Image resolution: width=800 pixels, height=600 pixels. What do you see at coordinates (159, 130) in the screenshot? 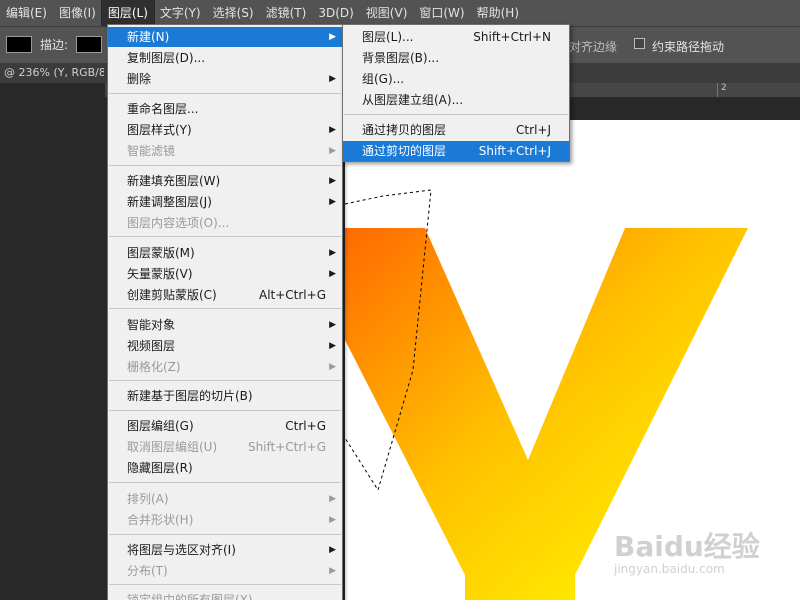
I see `menu-item-label: 图层样式(Y)` at bounding box center [159, 130].